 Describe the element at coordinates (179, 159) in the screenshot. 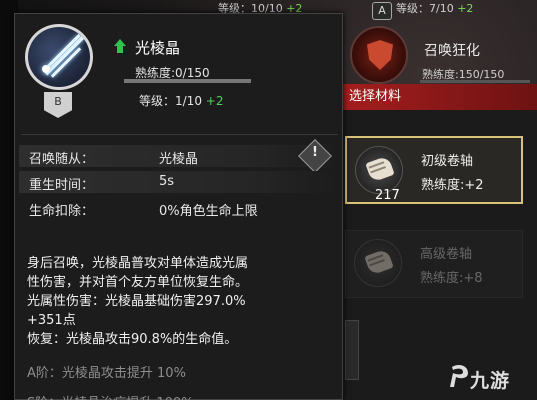

I see `stat-value: 光棱晶` at that location.